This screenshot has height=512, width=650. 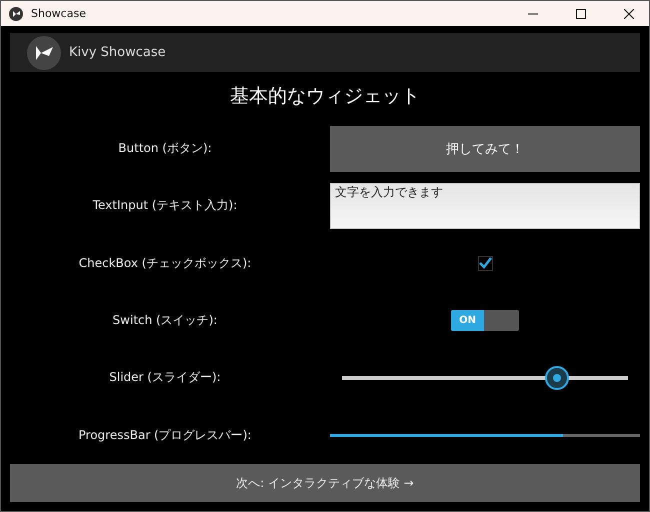 I want to click on close-icon, so click(x=629, y=13).